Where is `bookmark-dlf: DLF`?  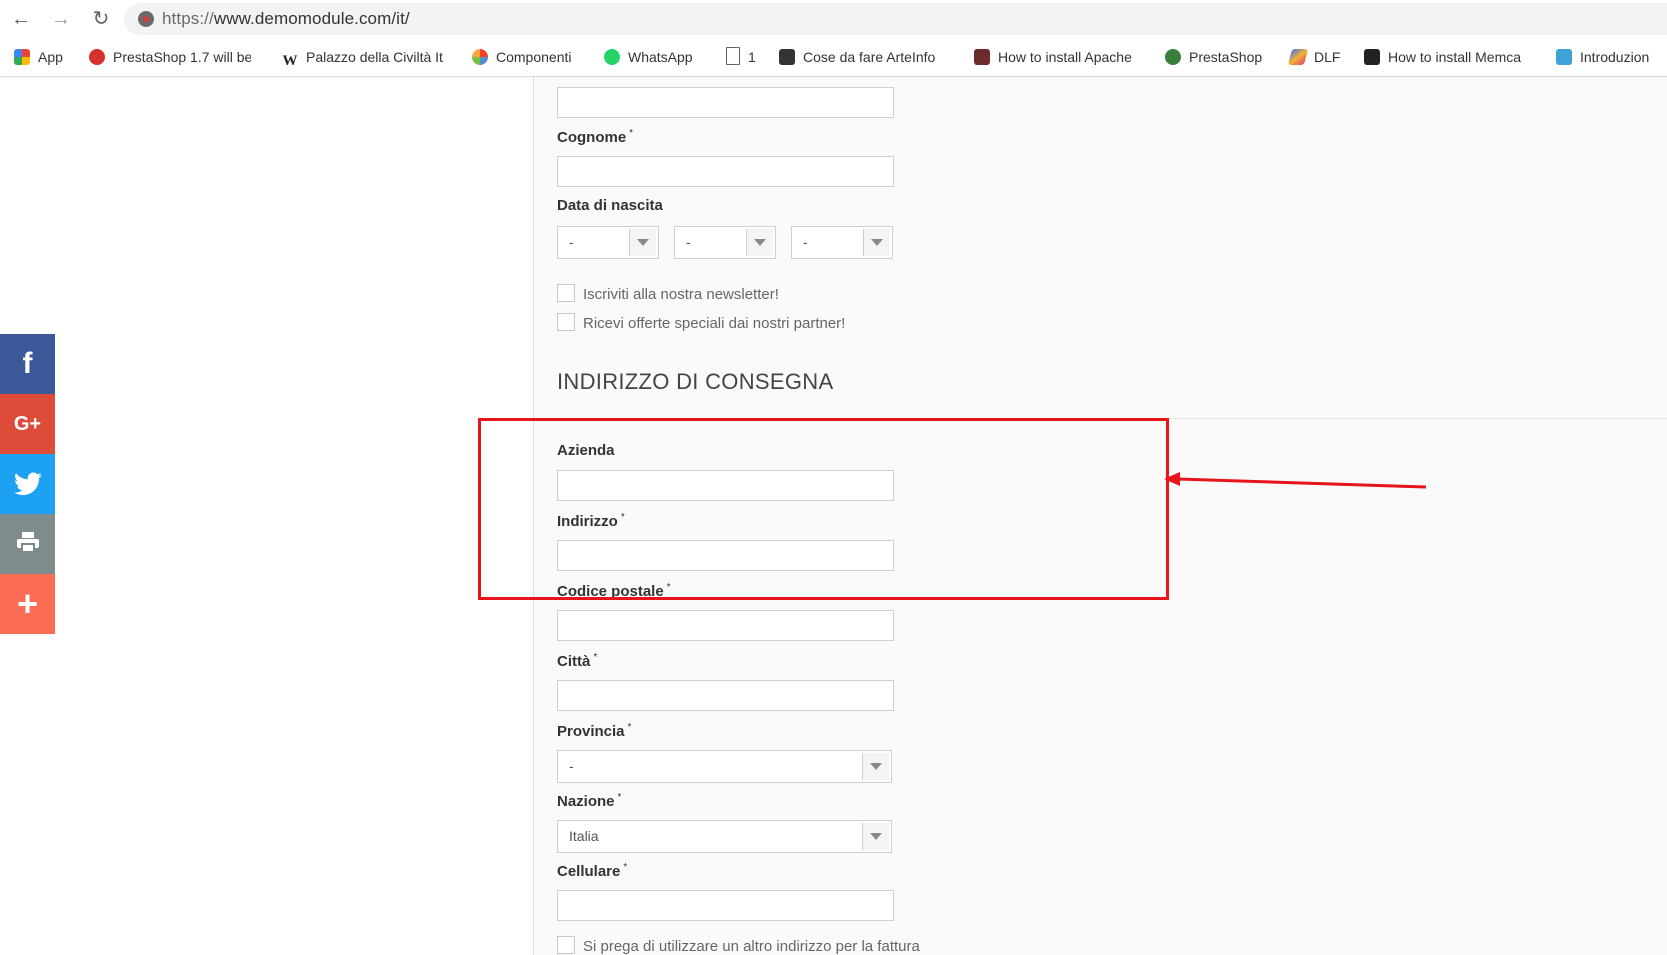
bookmark-dlf: DLF is located at coordinates (1314, 57).